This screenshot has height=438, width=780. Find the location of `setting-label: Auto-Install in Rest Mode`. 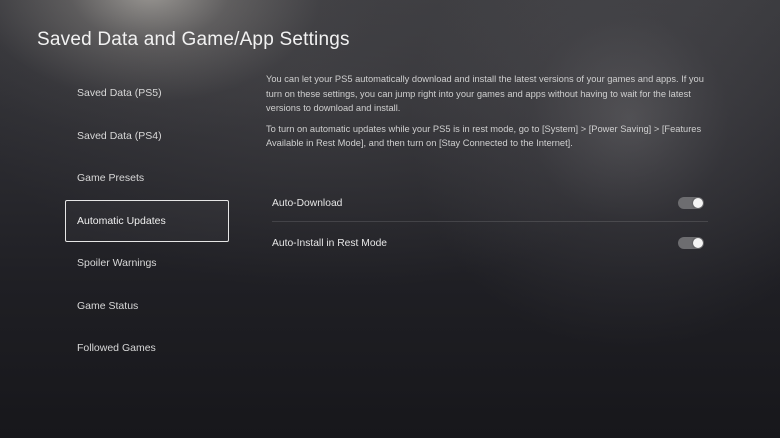

setting-label: Auto-Install in Rest Mode is located at coordinates (330, 243).